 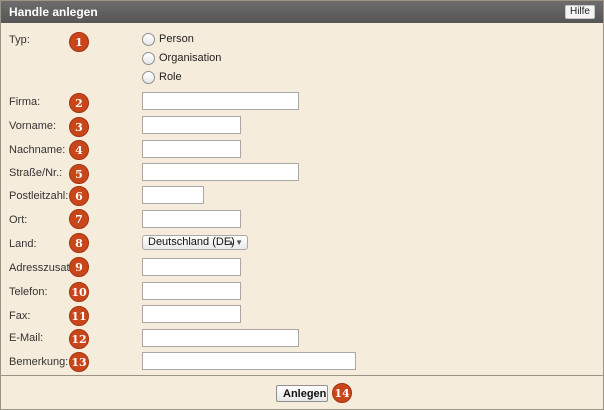 I want to click on country-select: Deutschland (DE) ▲▼, so click(x=195, y=242).